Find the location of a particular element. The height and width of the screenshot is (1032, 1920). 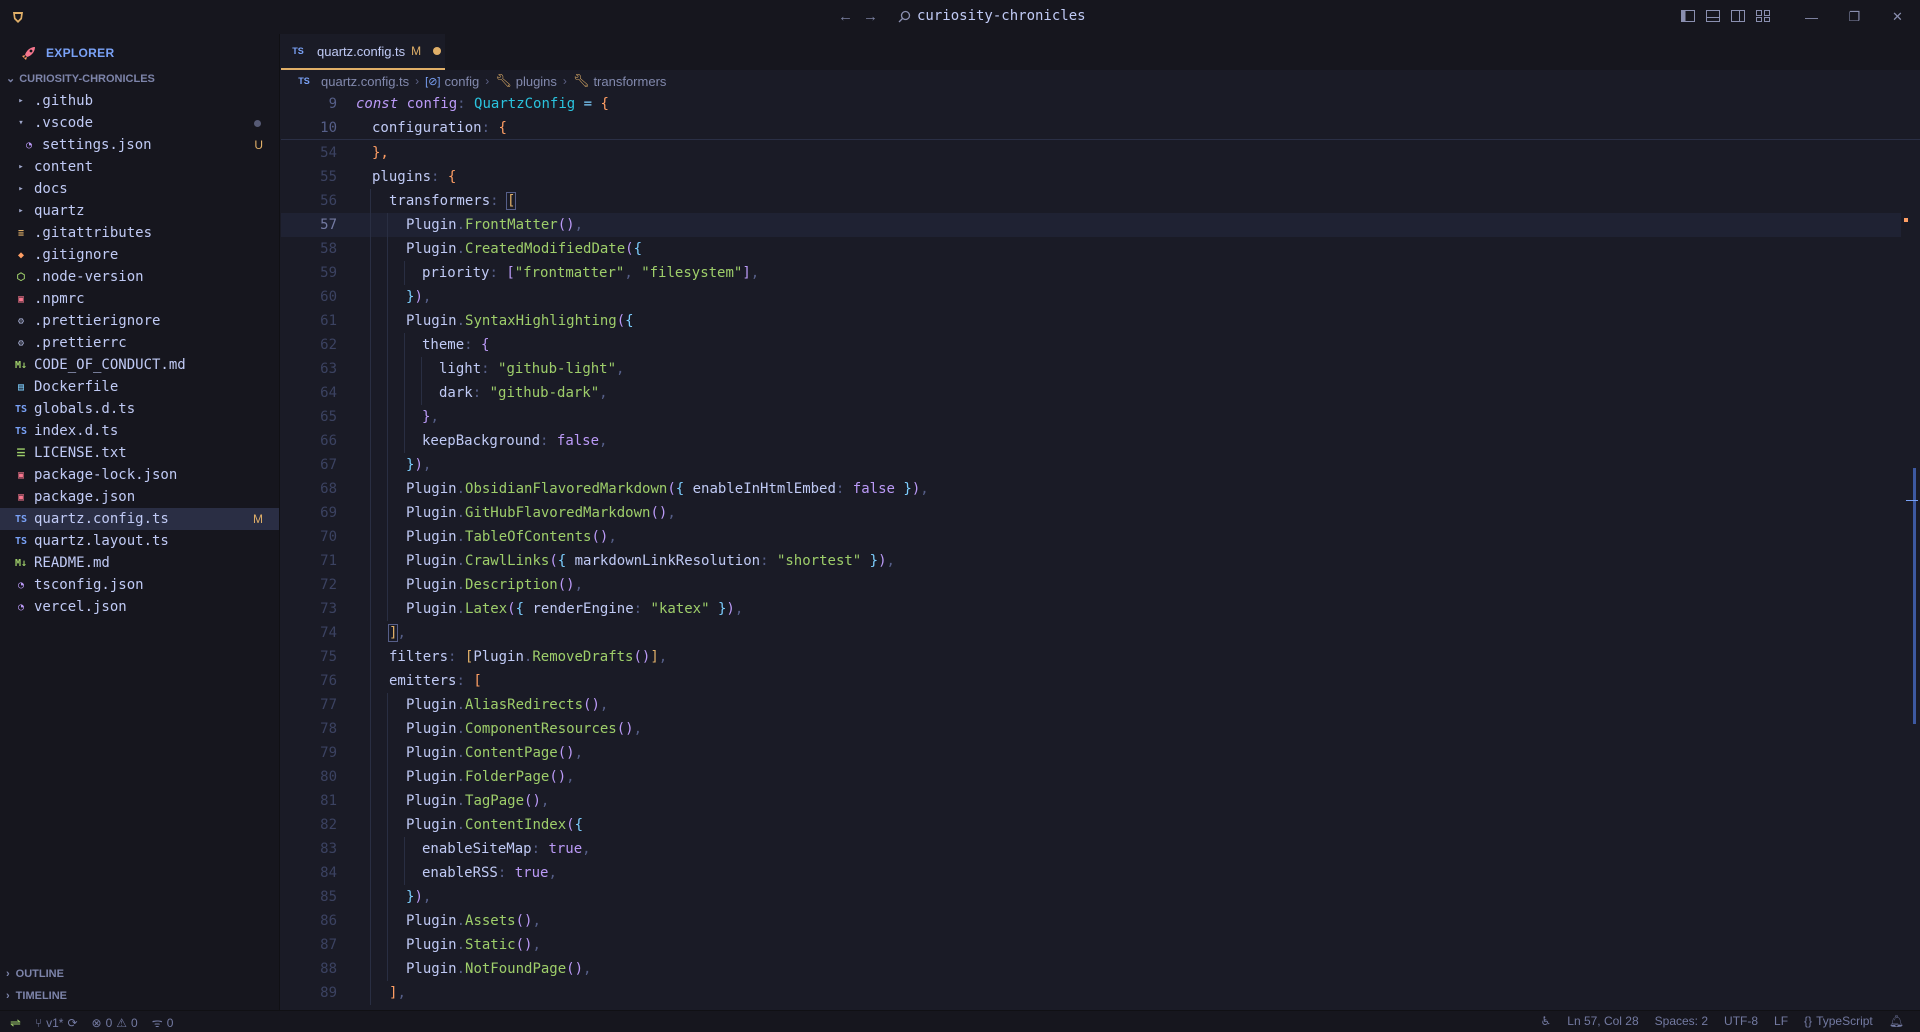

cursor-position: Ln 57, Col 28 is located at coordinates (1602, 1021).